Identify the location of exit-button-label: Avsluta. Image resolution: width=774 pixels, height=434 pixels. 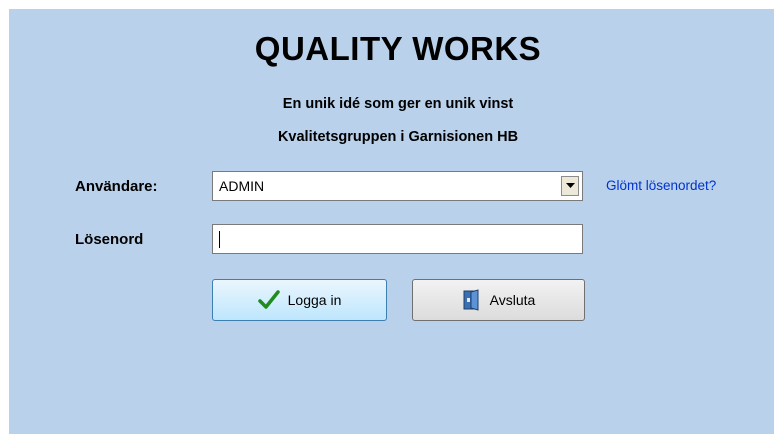
(512, 300).